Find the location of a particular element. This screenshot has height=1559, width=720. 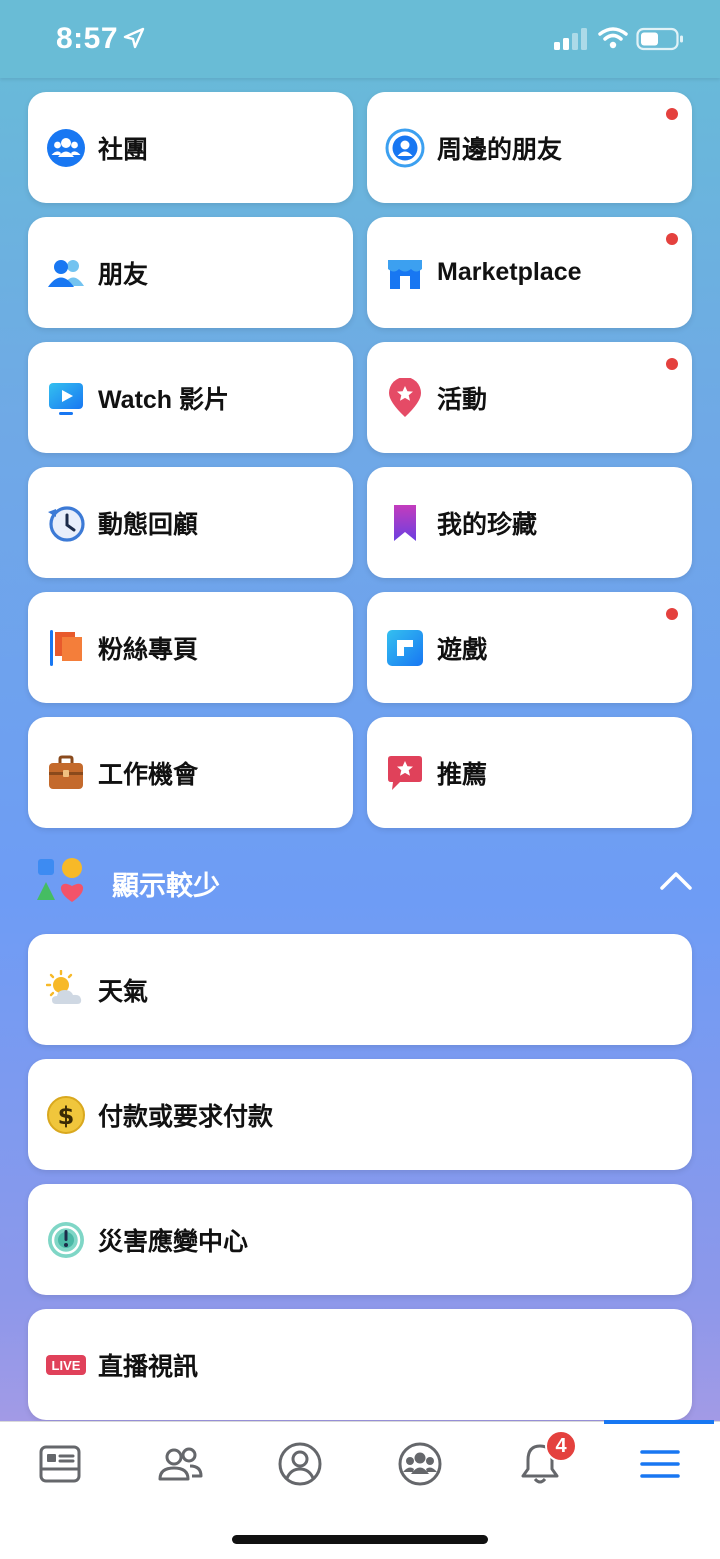

show-less-toggle: 顯示較少 is located at coordinates (366, 881).